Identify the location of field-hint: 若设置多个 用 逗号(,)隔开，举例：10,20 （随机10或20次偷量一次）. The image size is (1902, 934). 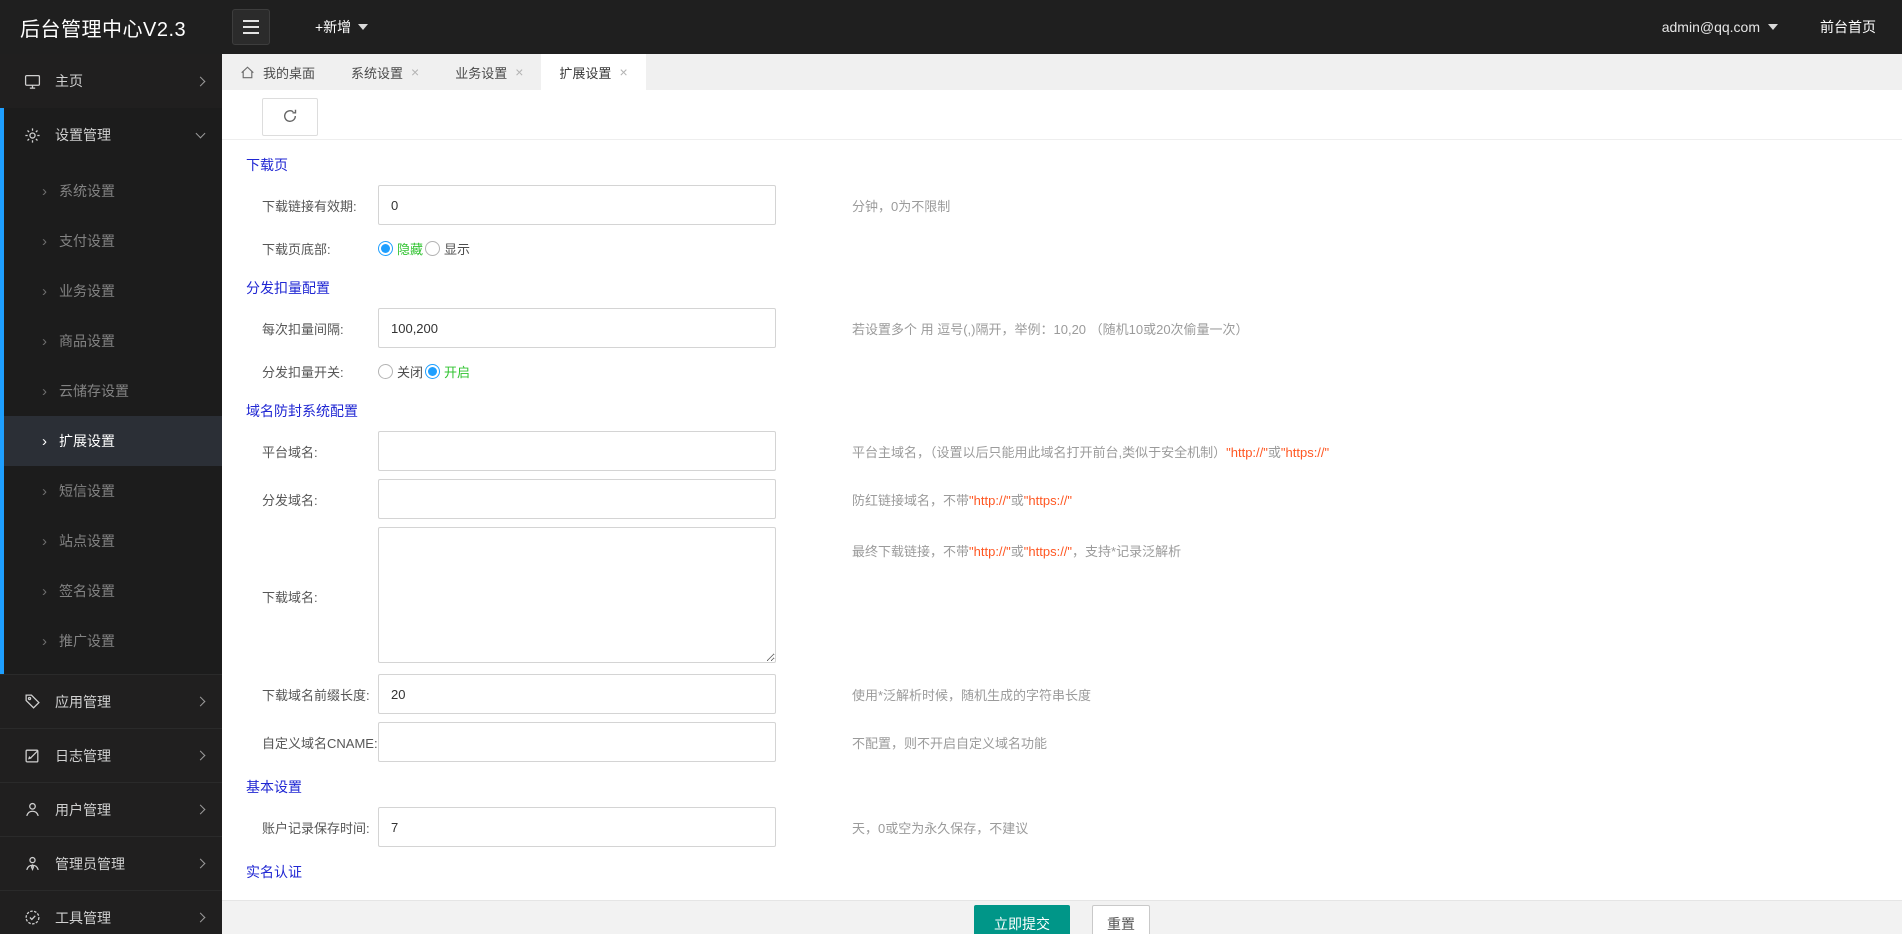
(1050, 329).